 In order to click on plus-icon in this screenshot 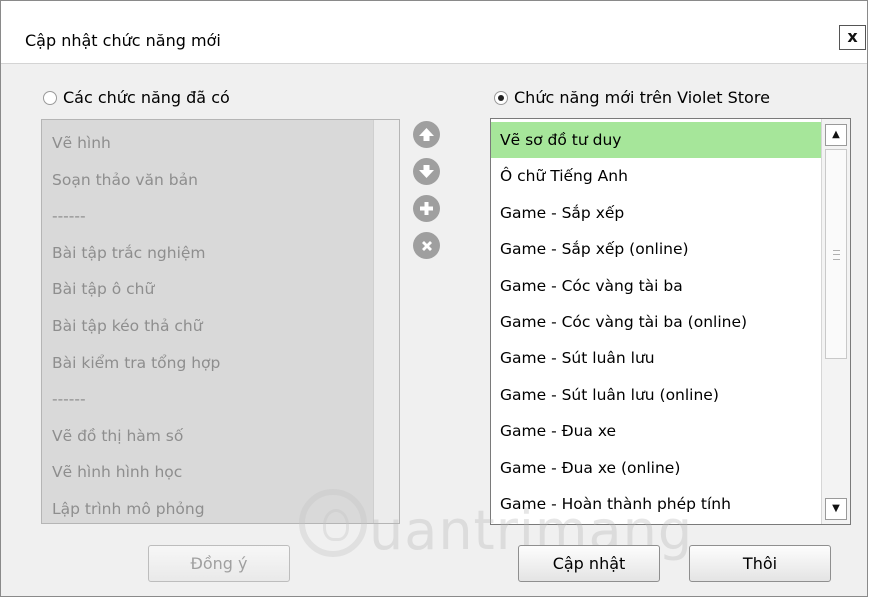, I will do `click(426, 208)`.